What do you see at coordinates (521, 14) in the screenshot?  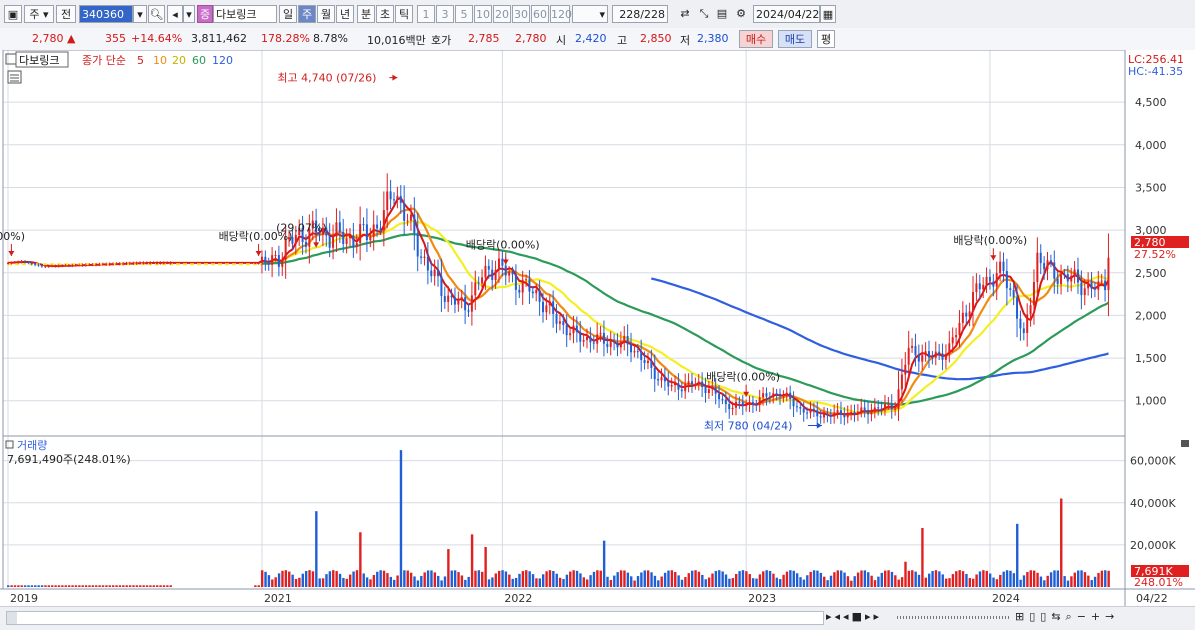 I see `interval-30: 30` at bounding box center [521, 14].